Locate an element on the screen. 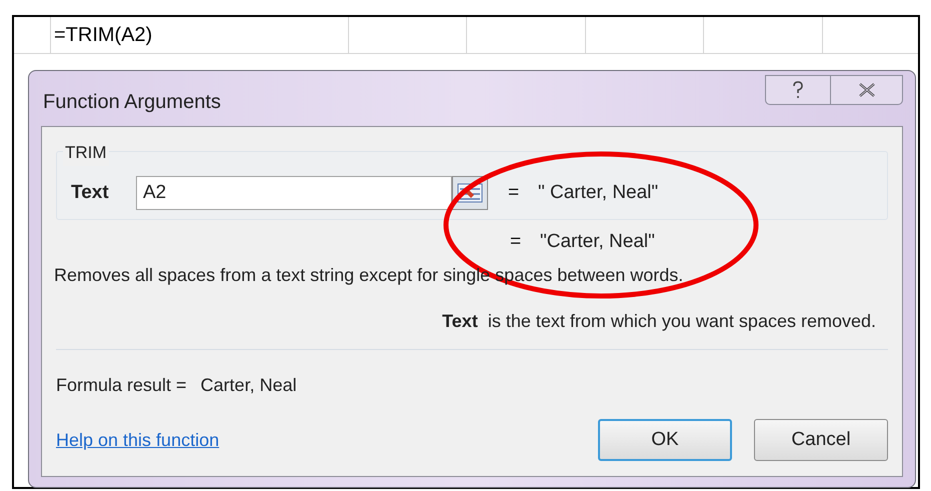  question-mark-icon is located at coordinates (798, 90).